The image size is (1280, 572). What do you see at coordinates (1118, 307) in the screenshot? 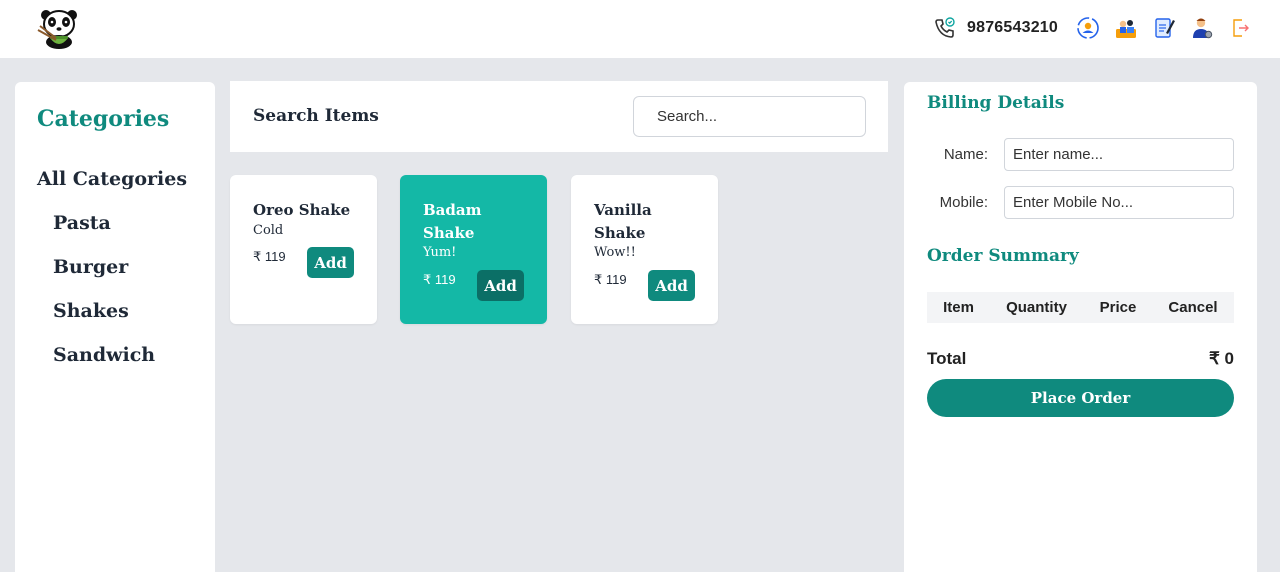
I see `column-price: Price` at bounding box center [1118, 307].